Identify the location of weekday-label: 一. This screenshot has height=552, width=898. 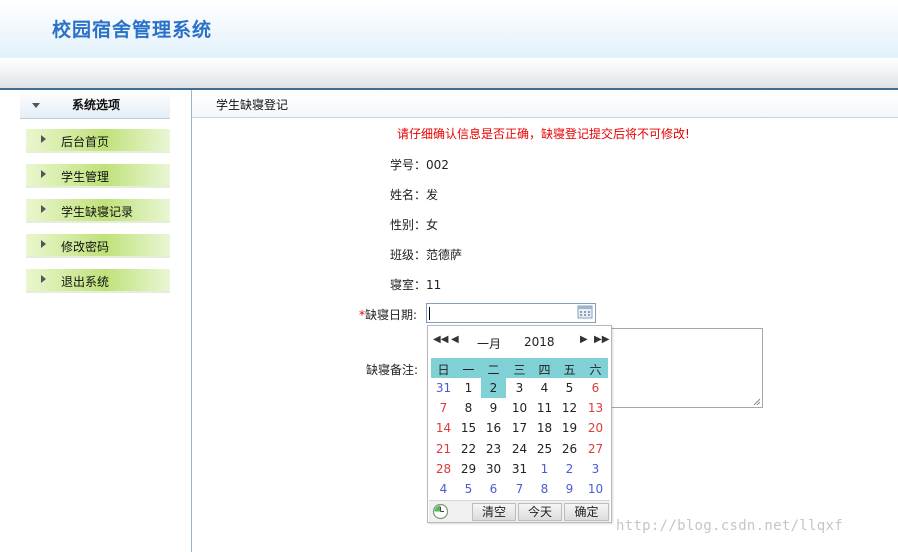
(468, 370).